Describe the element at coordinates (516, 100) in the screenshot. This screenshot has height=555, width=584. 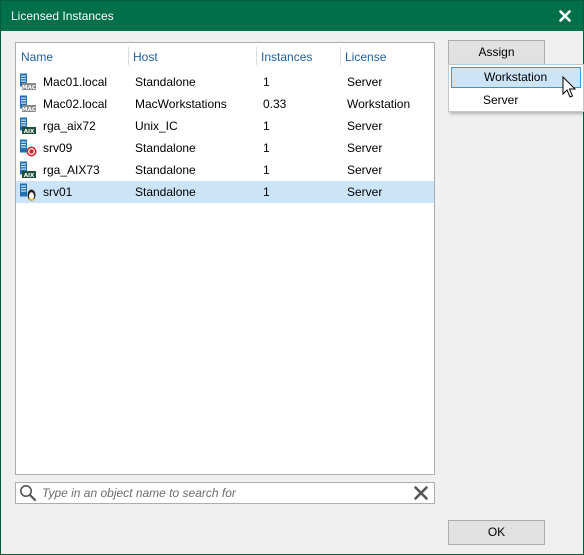
I see `menu-item-server: Server` at that location.